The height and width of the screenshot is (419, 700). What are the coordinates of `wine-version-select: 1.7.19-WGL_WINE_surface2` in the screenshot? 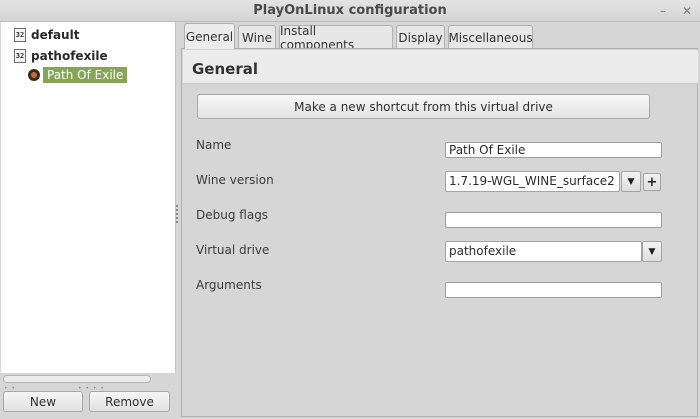 It's located at (532, 181).